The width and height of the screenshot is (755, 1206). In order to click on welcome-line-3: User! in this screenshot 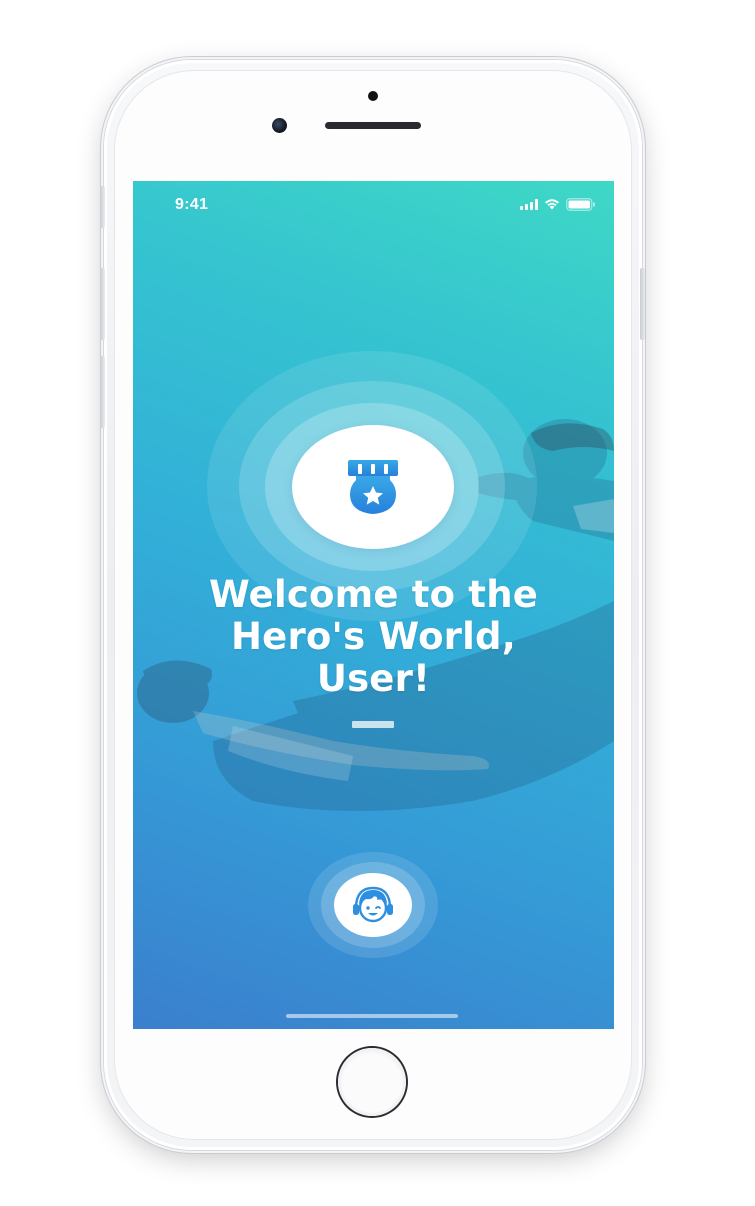, I will do `click(373, 678)`.